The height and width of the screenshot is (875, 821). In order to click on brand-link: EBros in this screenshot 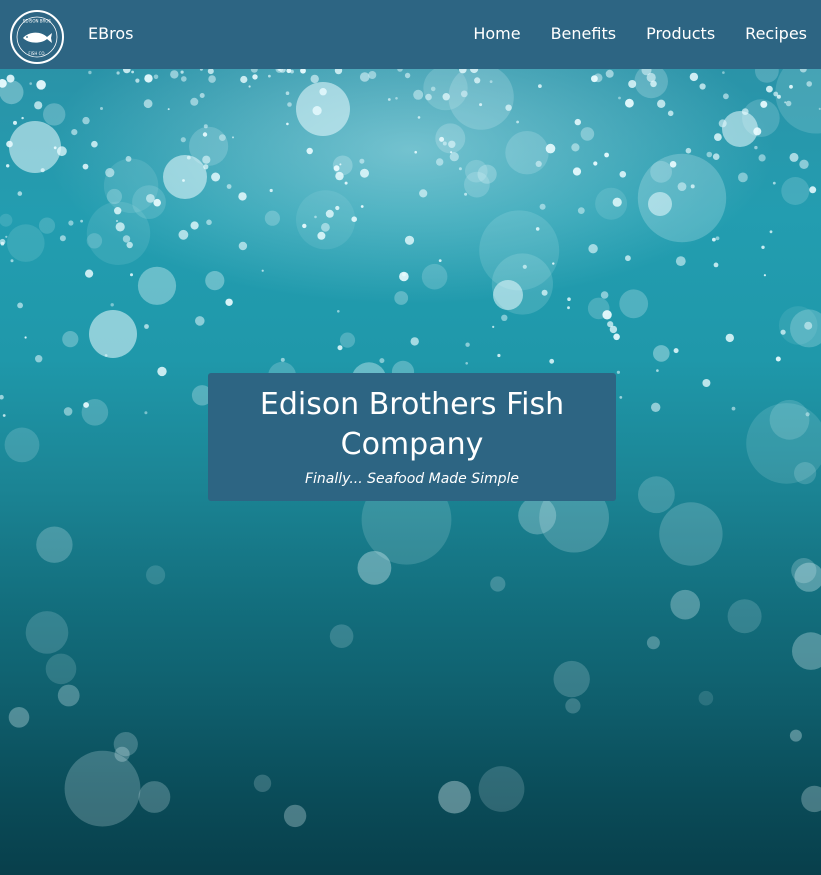, I will do `click(110, 34)`.